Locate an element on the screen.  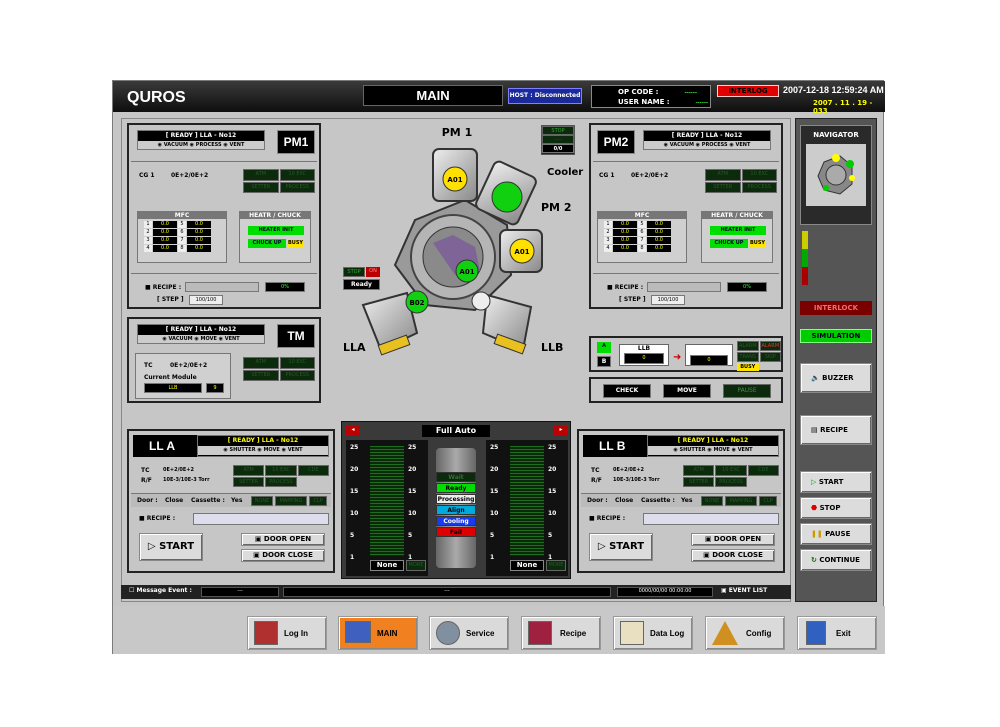
config-button: Config is located at coordinates (745, 633).